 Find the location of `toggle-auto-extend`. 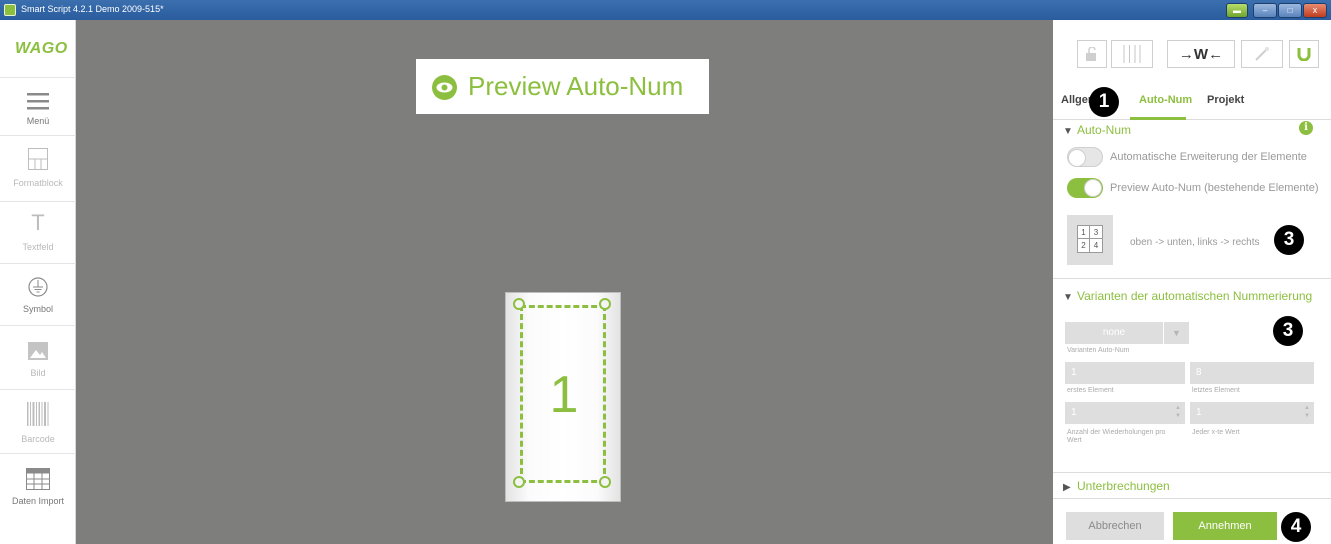

toggle-auto-extend is located at coordinates (1085, 157).